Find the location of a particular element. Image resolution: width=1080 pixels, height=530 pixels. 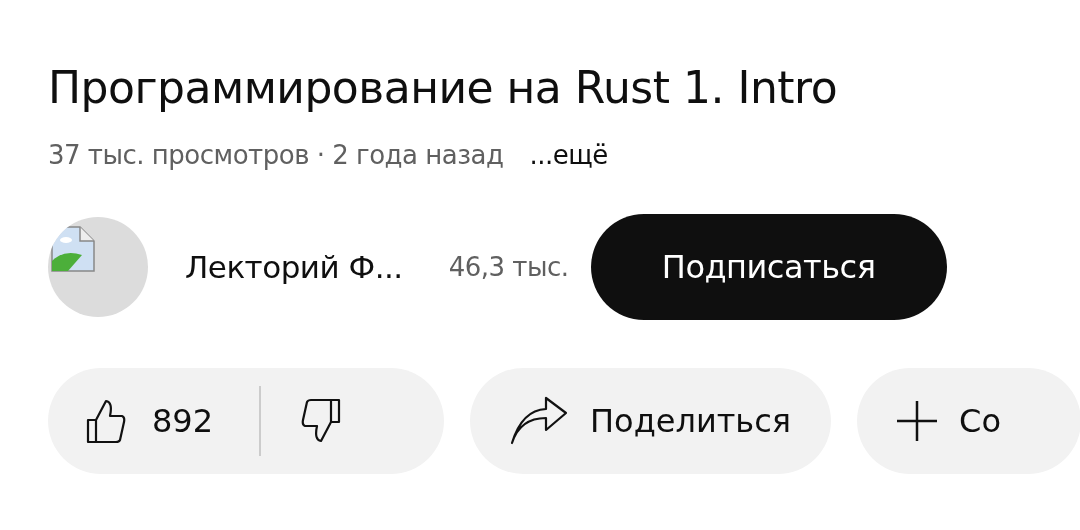

video-title: Программирование на Rust 1. Intro is located at coordinates (443, 88).